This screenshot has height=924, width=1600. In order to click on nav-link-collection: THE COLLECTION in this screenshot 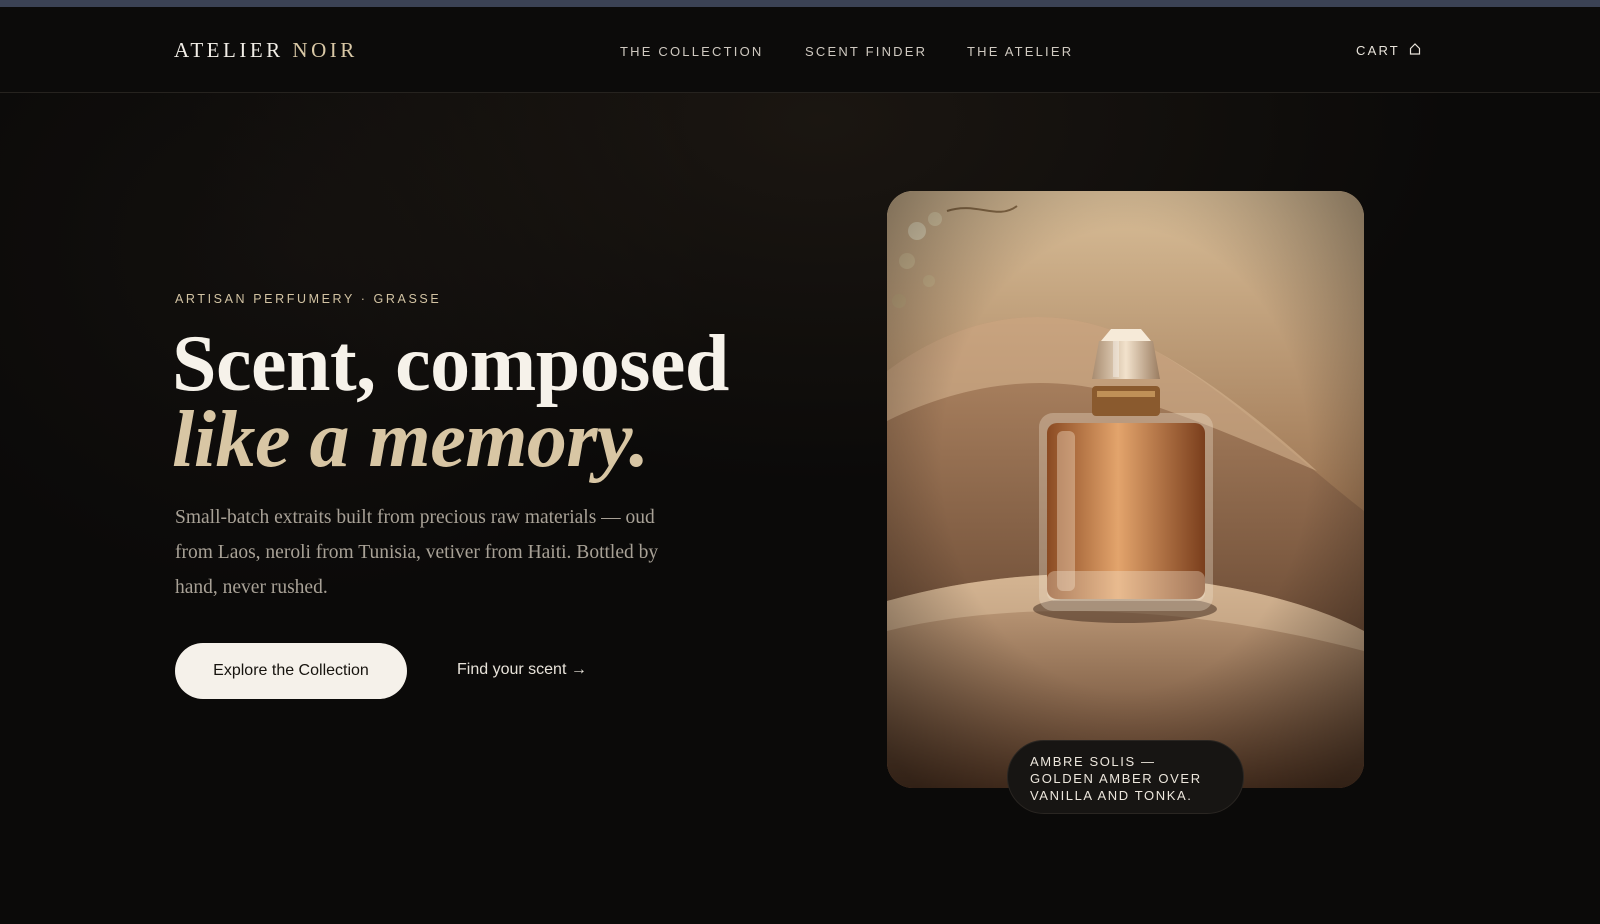, I will do `click(691, 51)`.